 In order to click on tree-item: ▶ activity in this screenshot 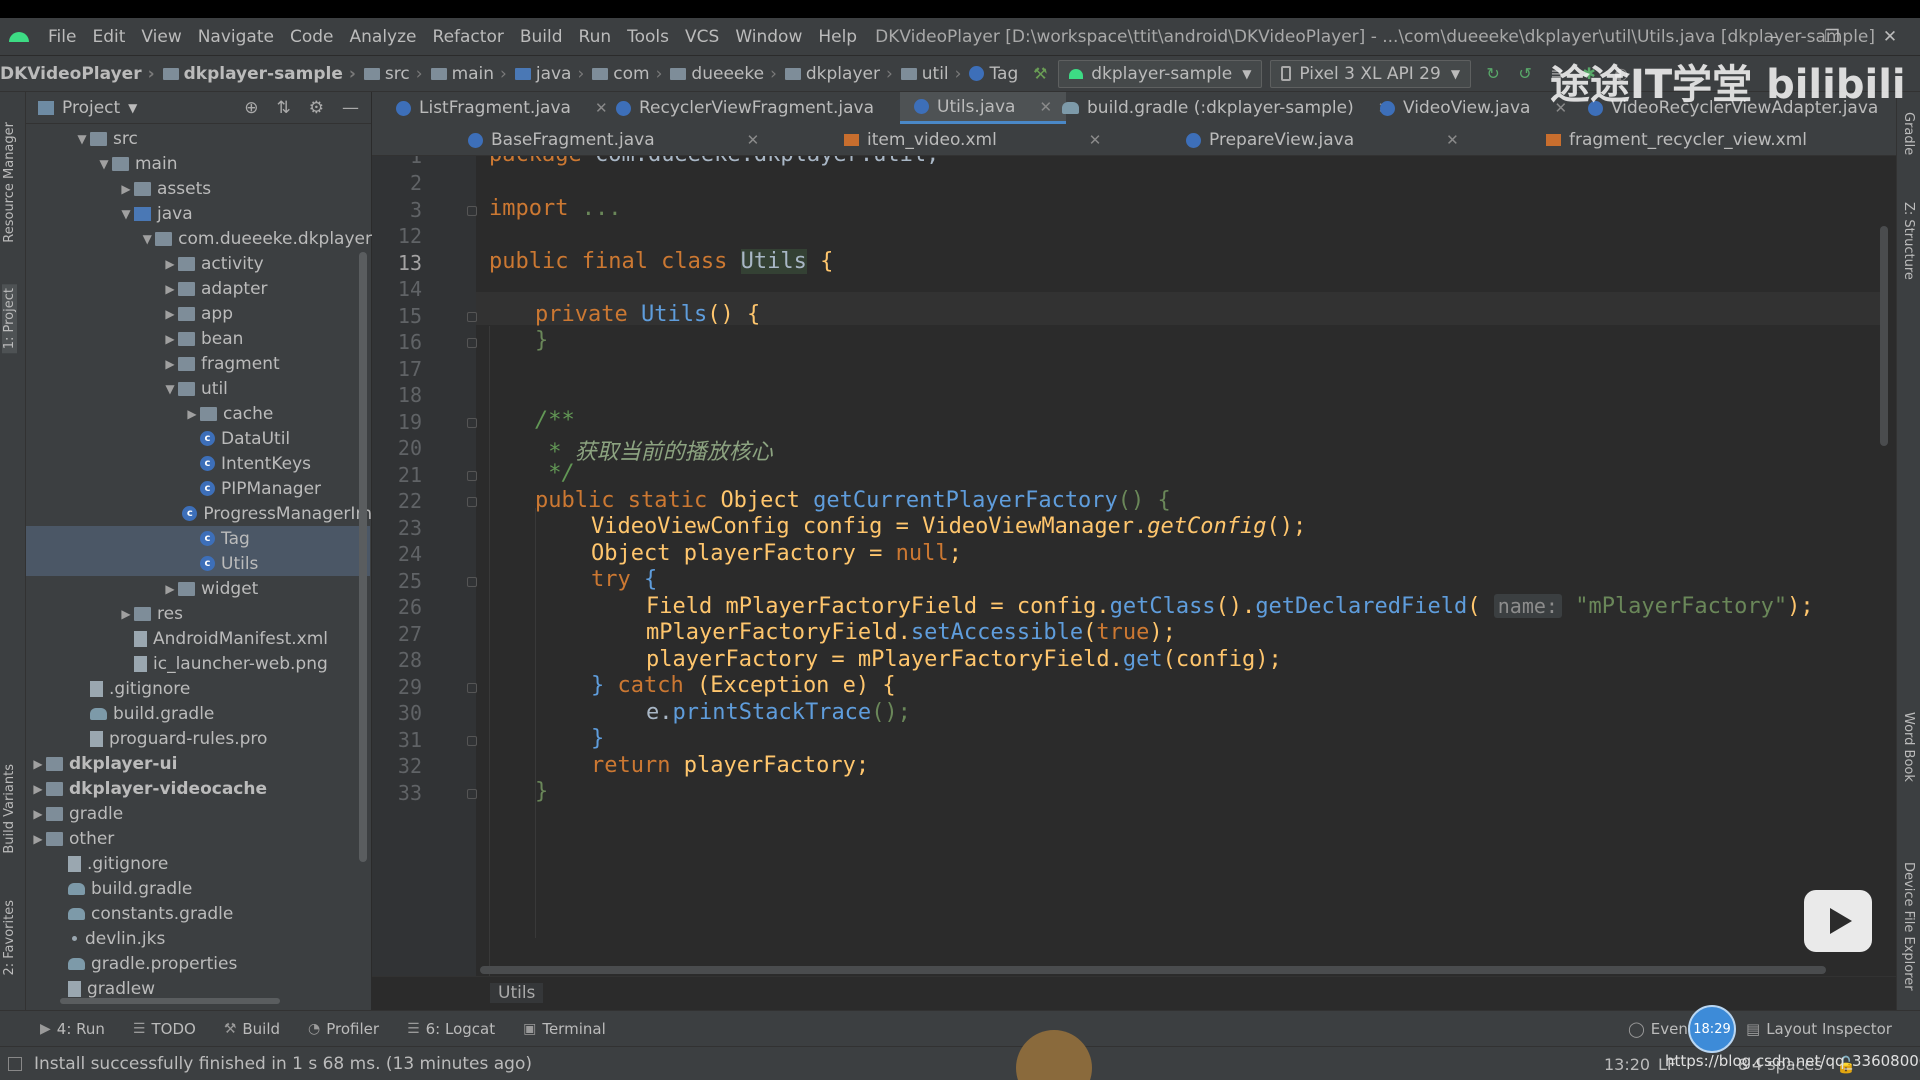, I will do `click(199, 263)`.